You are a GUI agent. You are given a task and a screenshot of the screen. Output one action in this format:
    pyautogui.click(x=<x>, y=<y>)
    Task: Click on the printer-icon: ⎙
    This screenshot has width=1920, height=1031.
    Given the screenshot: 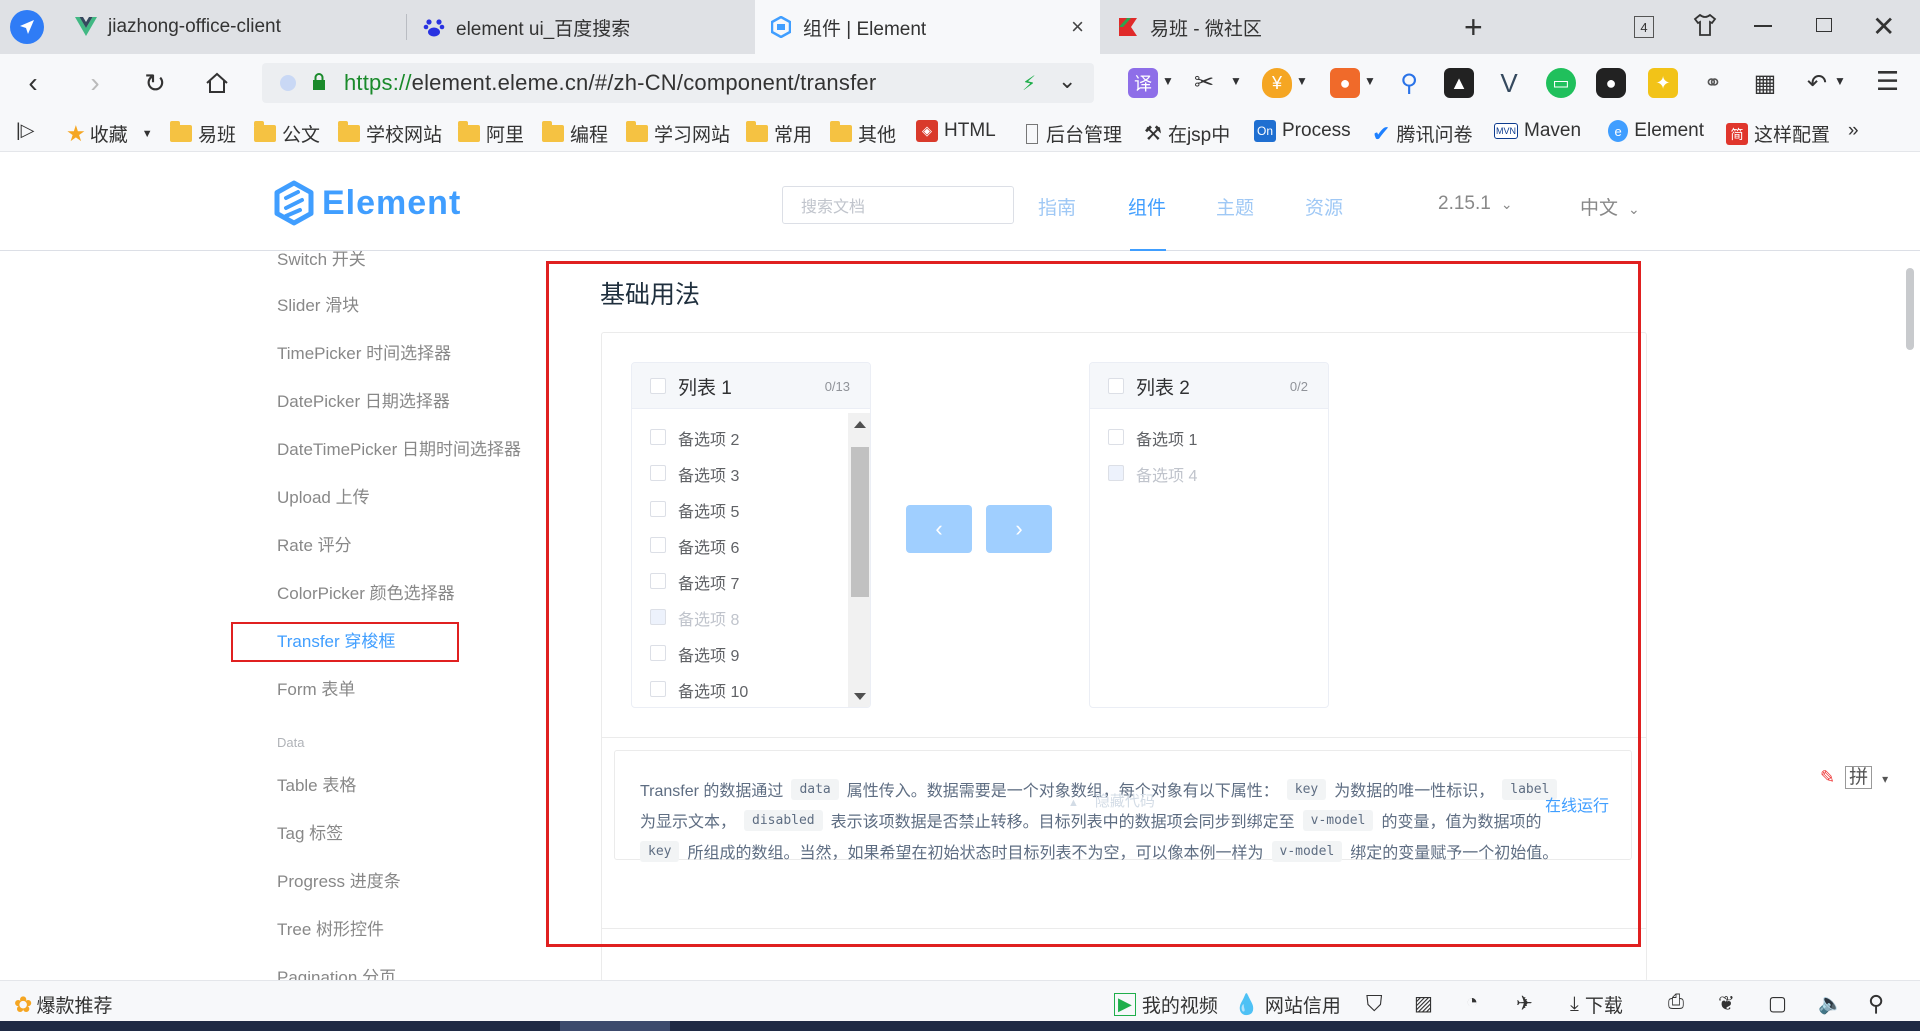 What is the action you would take?
    pyautogui.click(x=1676, y=1002)
    